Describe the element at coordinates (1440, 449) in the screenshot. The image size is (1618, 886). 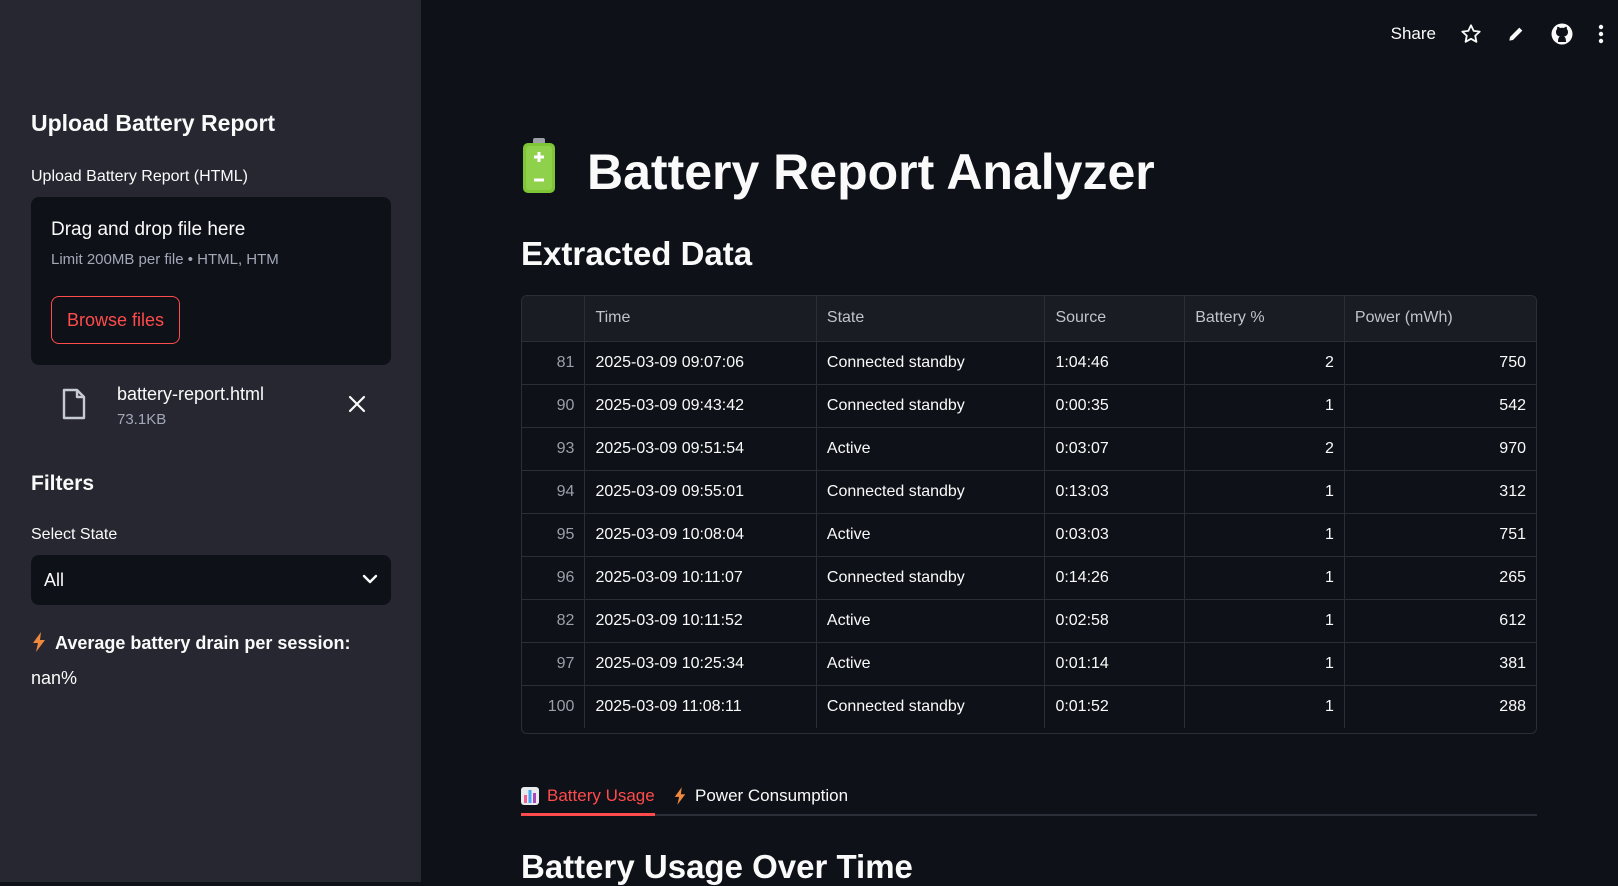
I see `cell-power: 970` at that location.